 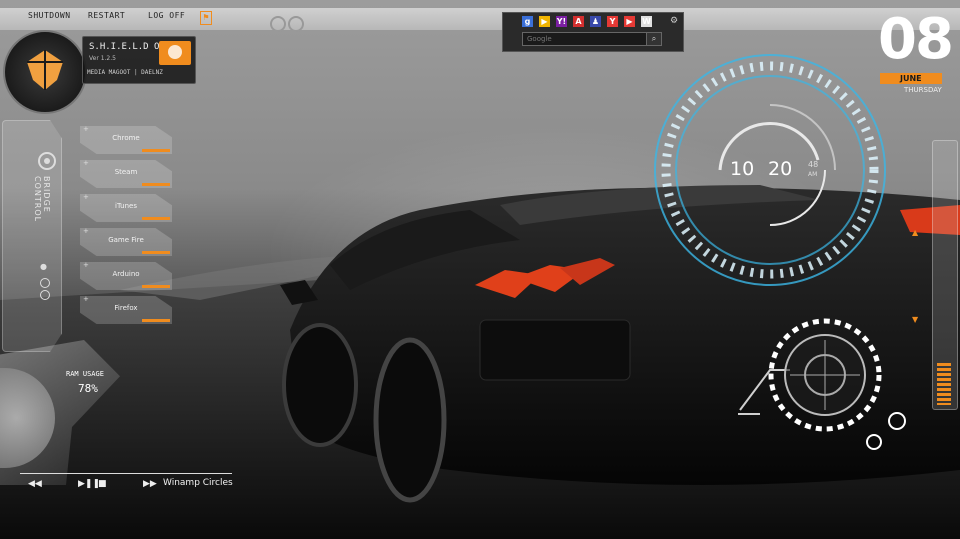 I want to click on player-track-title: Winamp Circles, so click(x=198, y=483).